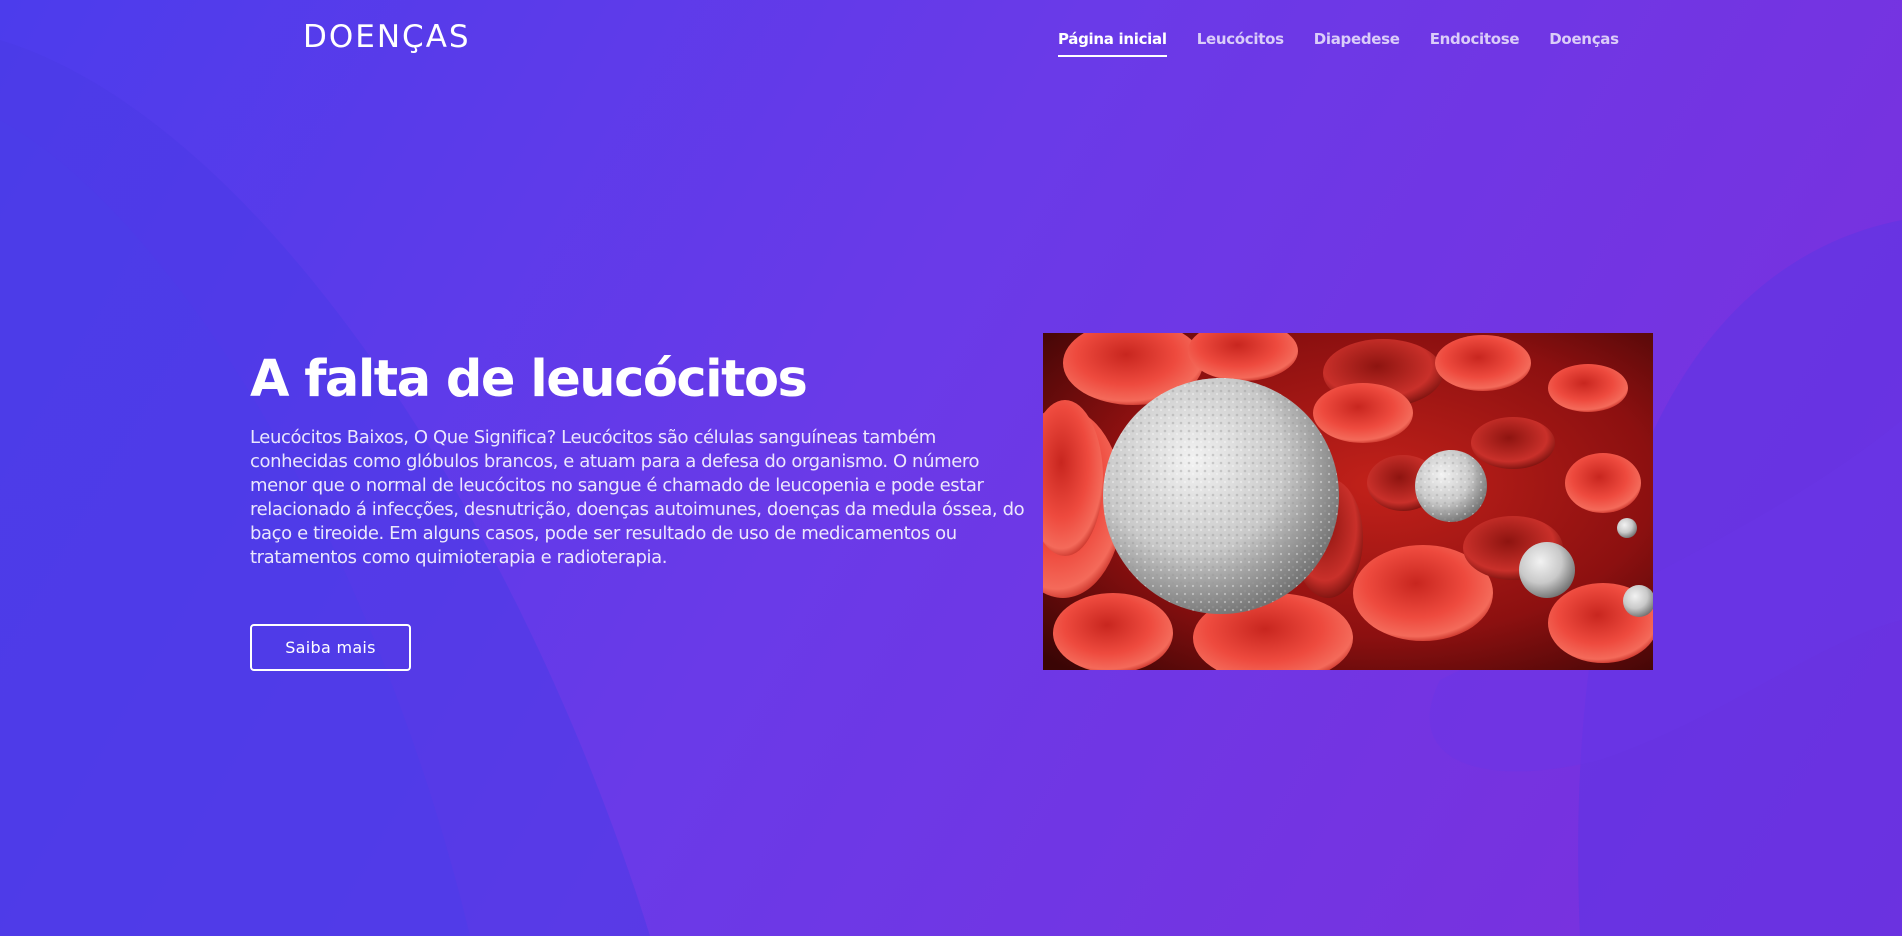  I want to click on brand-logo: DOENÇAS, so click(387, 37).